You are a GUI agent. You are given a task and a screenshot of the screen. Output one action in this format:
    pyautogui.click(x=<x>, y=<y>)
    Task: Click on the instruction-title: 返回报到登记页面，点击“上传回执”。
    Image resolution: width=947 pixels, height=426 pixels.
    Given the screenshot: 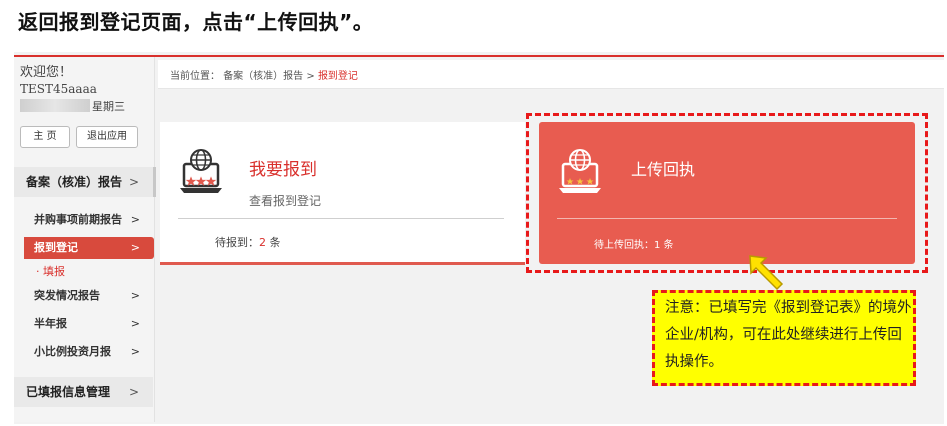 What is the action you would take?
    pyautogui.click(x=196, y=22)
    